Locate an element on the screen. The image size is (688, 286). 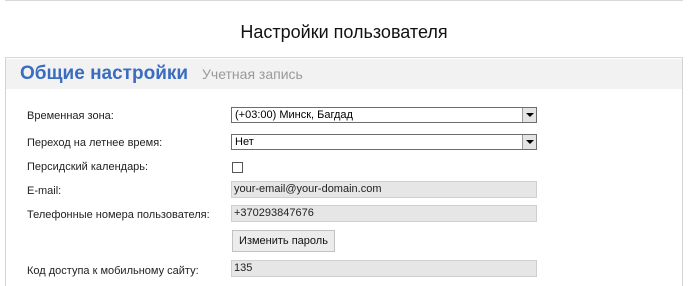
tab-general-settings: Общие настройки is located at coordinates (104, 74).